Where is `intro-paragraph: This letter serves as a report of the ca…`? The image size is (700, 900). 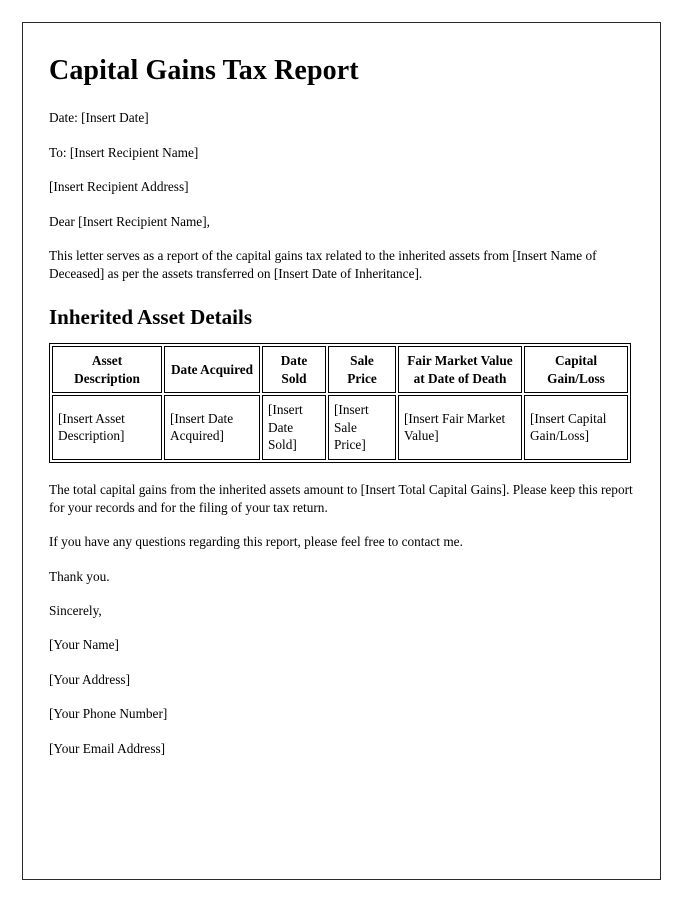
intro-paragraph: This letter serves as a report of the ca… is located at coordinates (323, 264).